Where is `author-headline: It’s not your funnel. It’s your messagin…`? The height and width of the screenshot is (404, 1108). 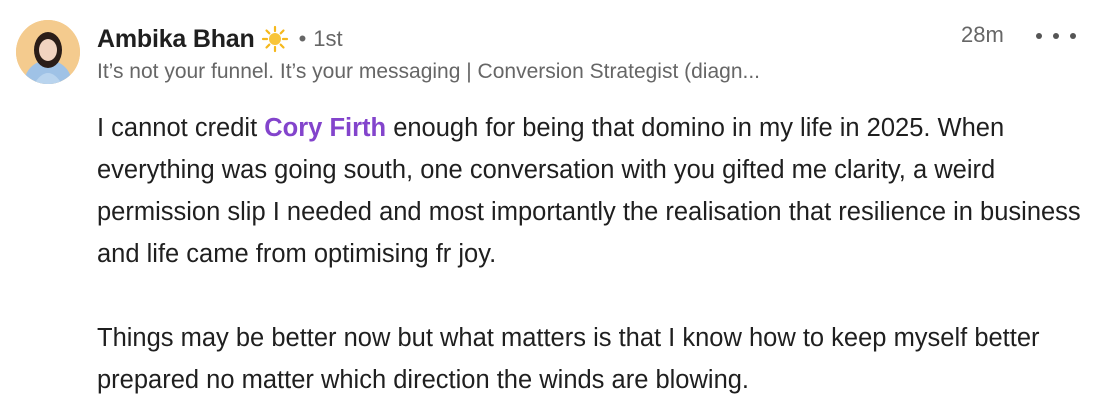 author-headline: It’s not your funnel. It’s your messagin… is located at coordinates (429, 71).